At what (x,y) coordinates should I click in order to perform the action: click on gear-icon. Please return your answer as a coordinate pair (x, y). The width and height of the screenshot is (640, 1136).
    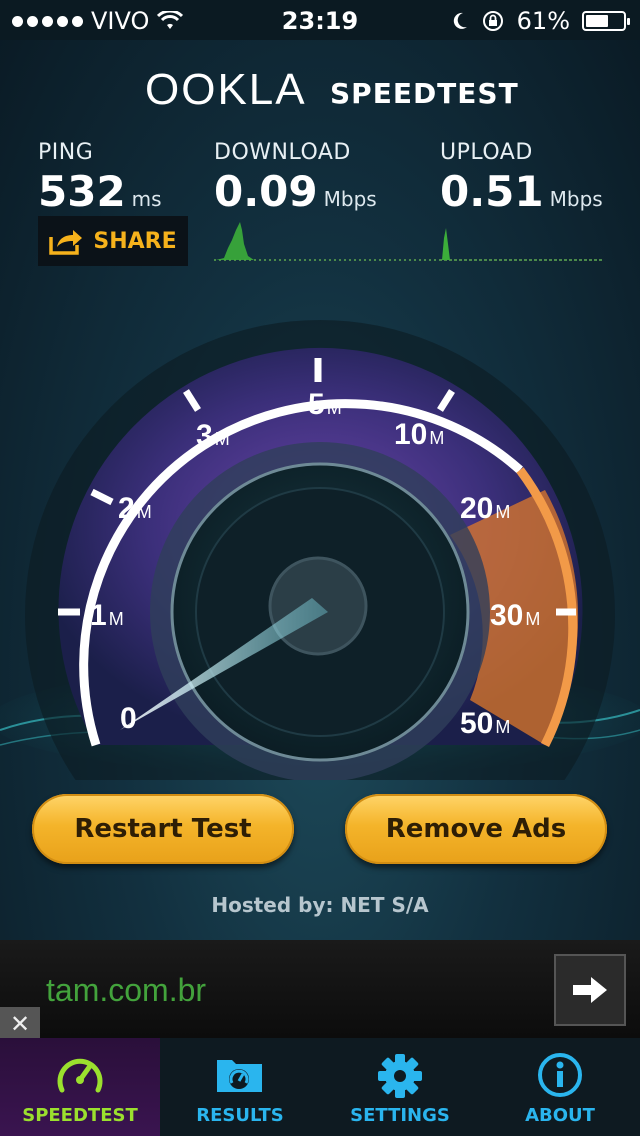
    Looking at the image, I should click on (400, 1076).